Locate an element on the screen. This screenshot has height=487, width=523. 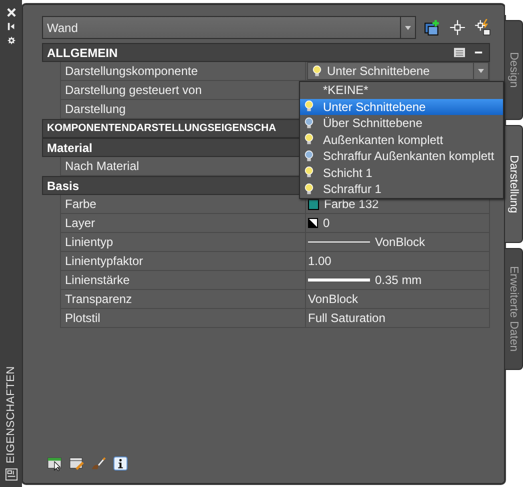
select-objects-icon is located at coordinates (54, 463).